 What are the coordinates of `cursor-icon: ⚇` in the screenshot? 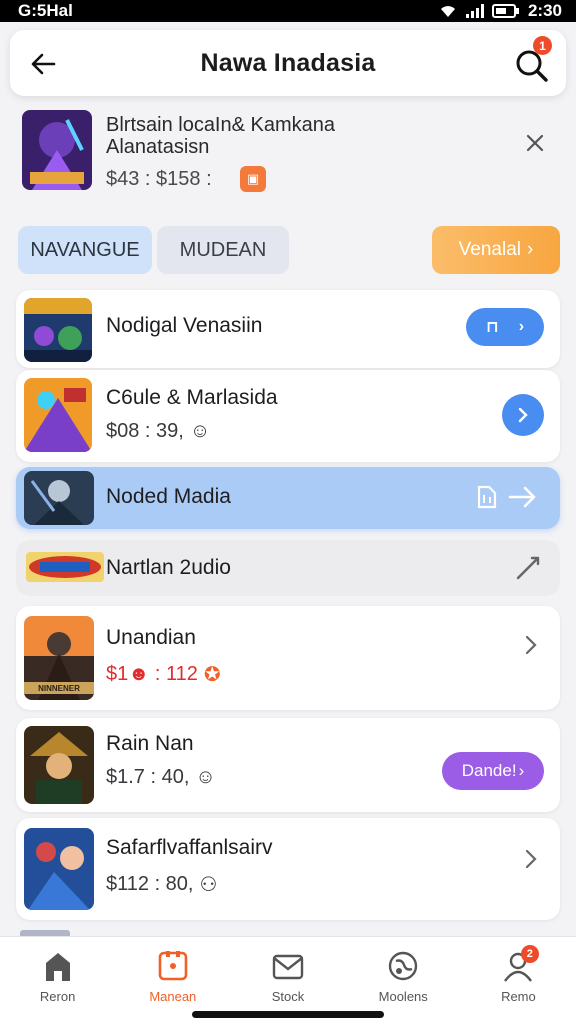 It's located at (208, 885).